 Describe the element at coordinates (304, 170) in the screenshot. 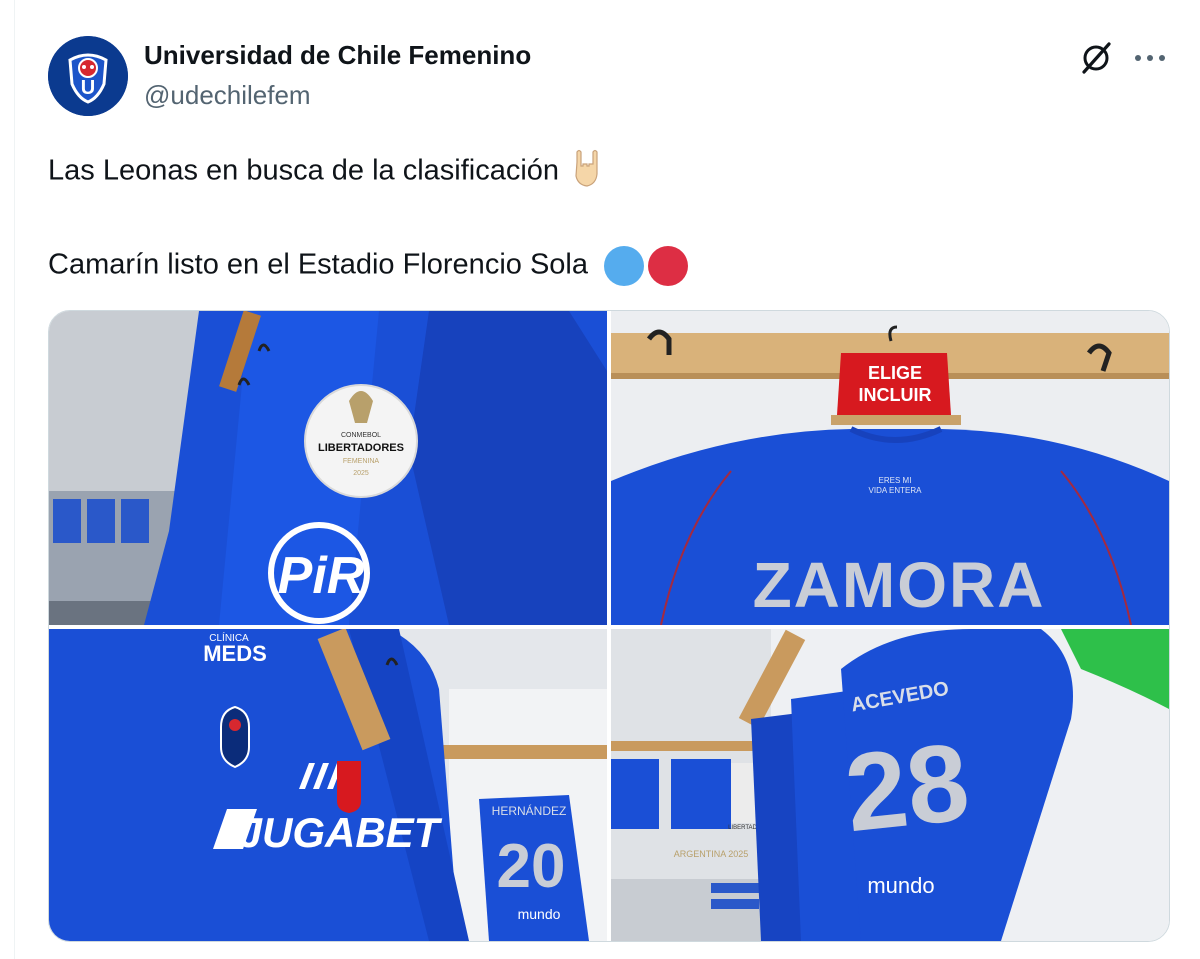

I see `post-text-1: Las Leonas en busca de la clasificación` at that location.